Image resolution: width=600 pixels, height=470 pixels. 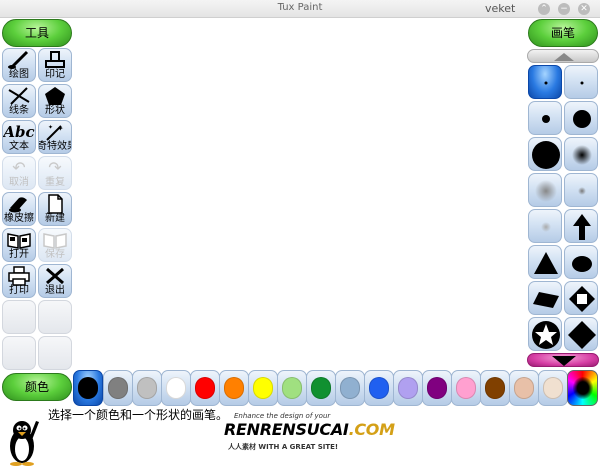 What do you see at coordinates (55, 218) in the screenshot?
I see `tool-label: 新建` at bounding box center [55, 218].